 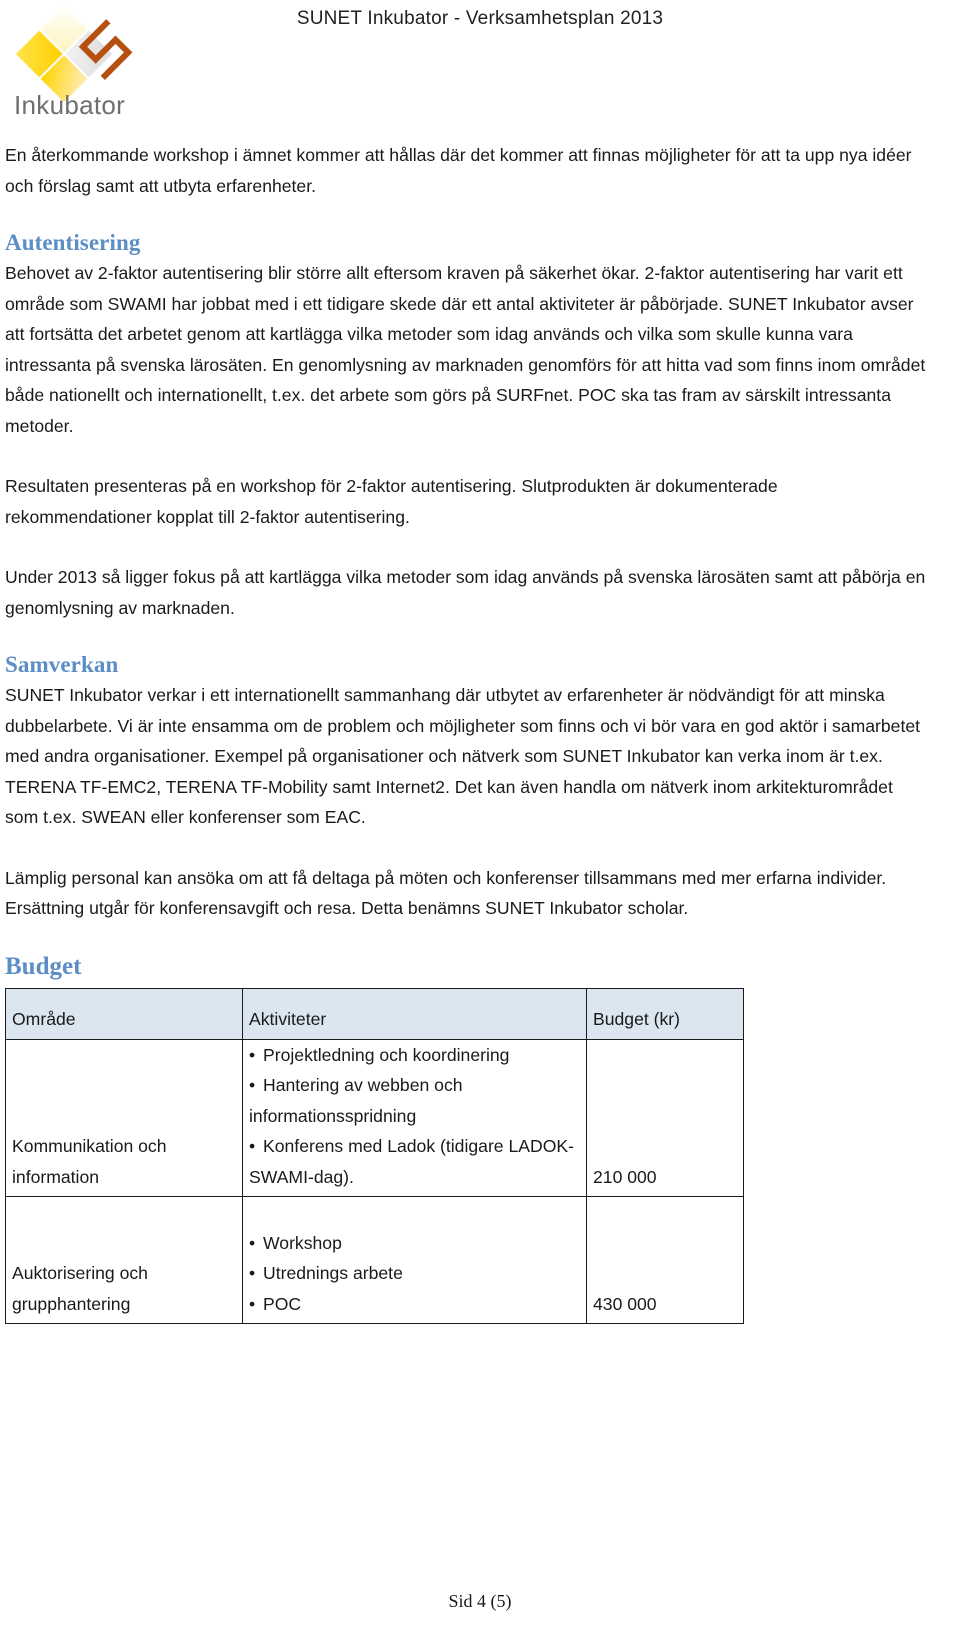 What do you see at coordinates (414, 1212) in the screenshot?
I see `list-item` at bounding box center [414, 1212].